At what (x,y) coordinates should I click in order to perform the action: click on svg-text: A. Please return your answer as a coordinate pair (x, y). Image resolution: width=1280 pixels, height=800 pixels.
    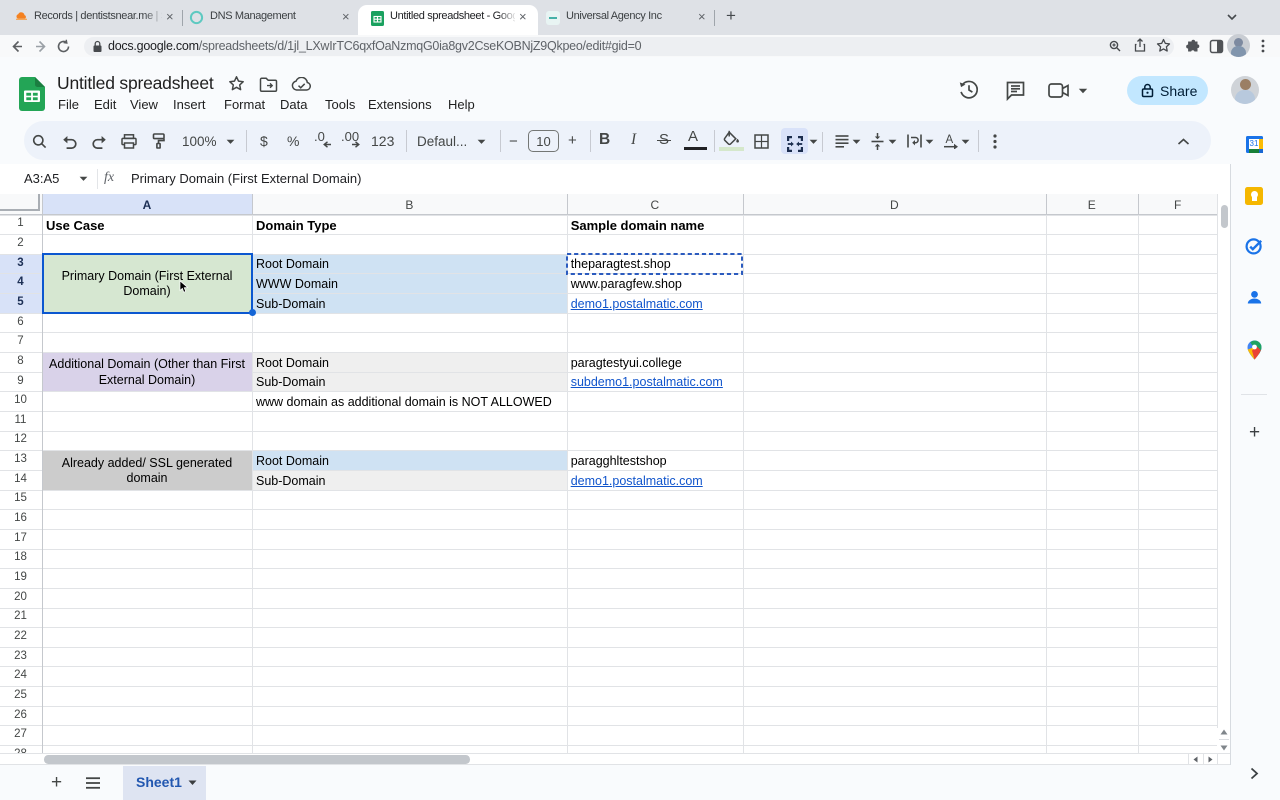
    Looking at the image, I should click on (950, 140).